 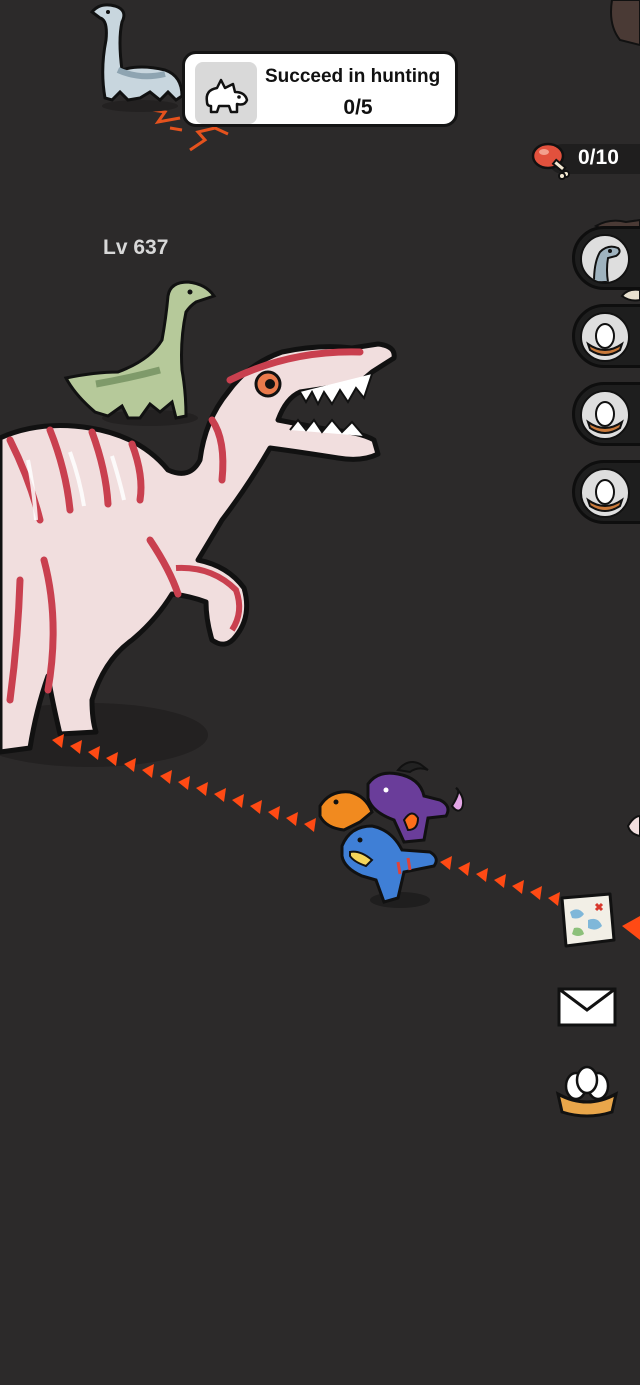 What do you see at coordinates (353, 76) in the screenshot?
I see `quest-title: Succeed in hunting` at bounding box center [353, 76].